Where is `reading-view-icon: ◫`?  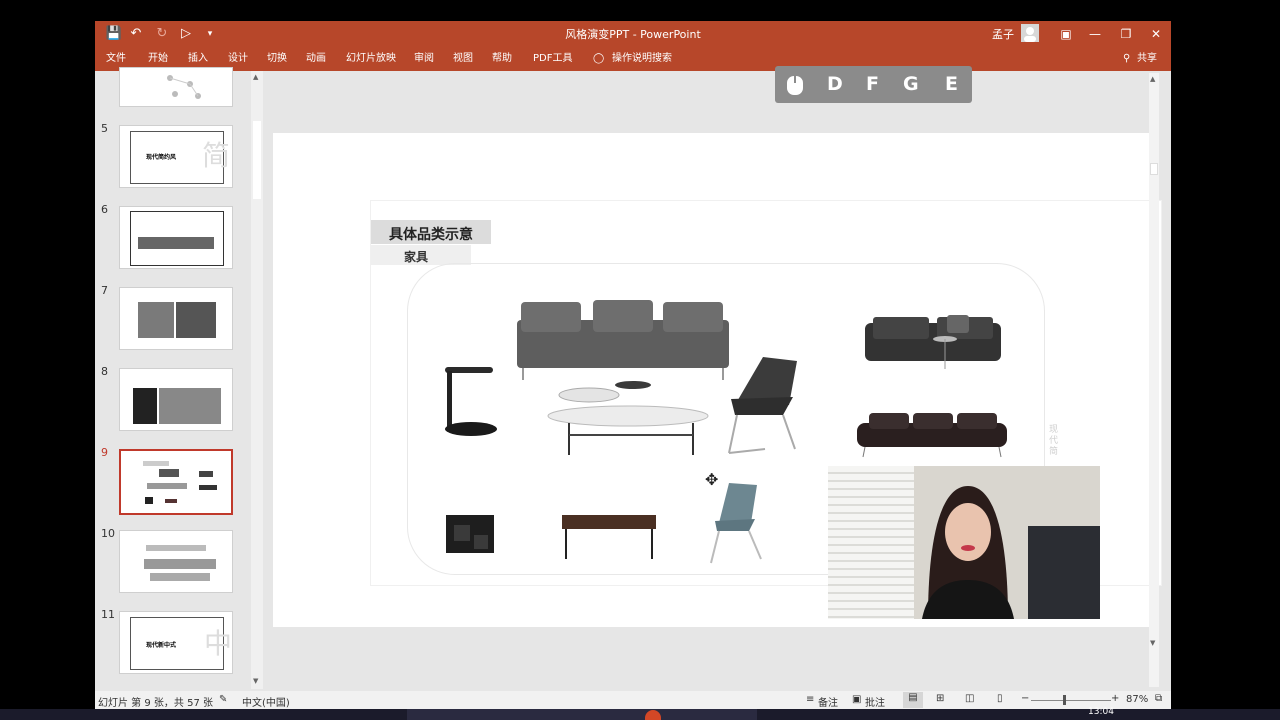
reading-view-icon: ◫ is located at coordinates (969, 698).